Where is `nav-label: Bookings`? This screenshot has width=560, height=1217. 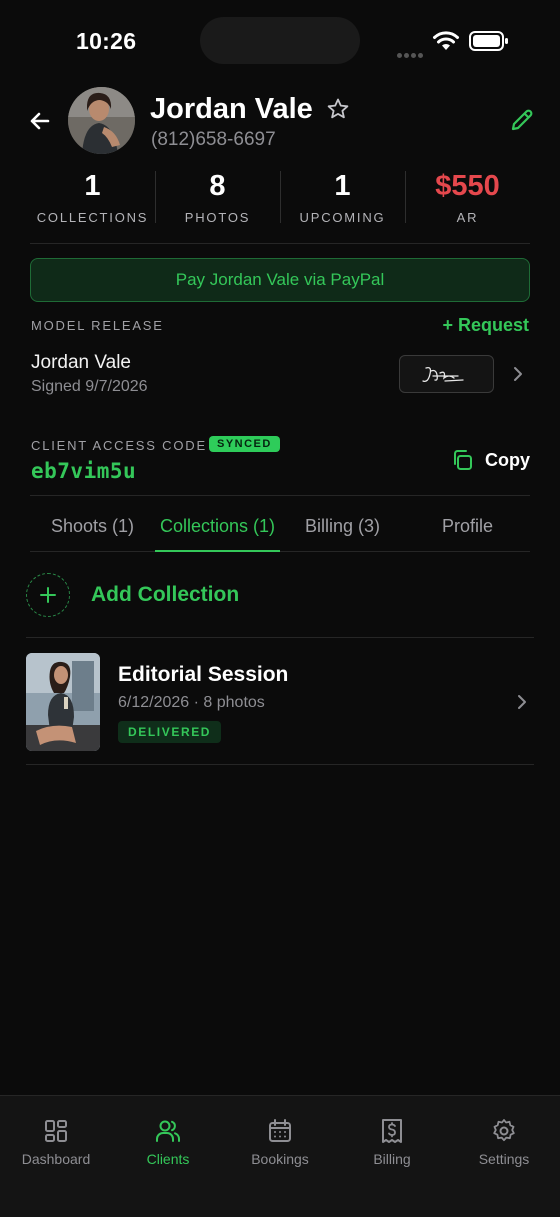 nav-label: Bookings is located at coordinates (280, 1159).